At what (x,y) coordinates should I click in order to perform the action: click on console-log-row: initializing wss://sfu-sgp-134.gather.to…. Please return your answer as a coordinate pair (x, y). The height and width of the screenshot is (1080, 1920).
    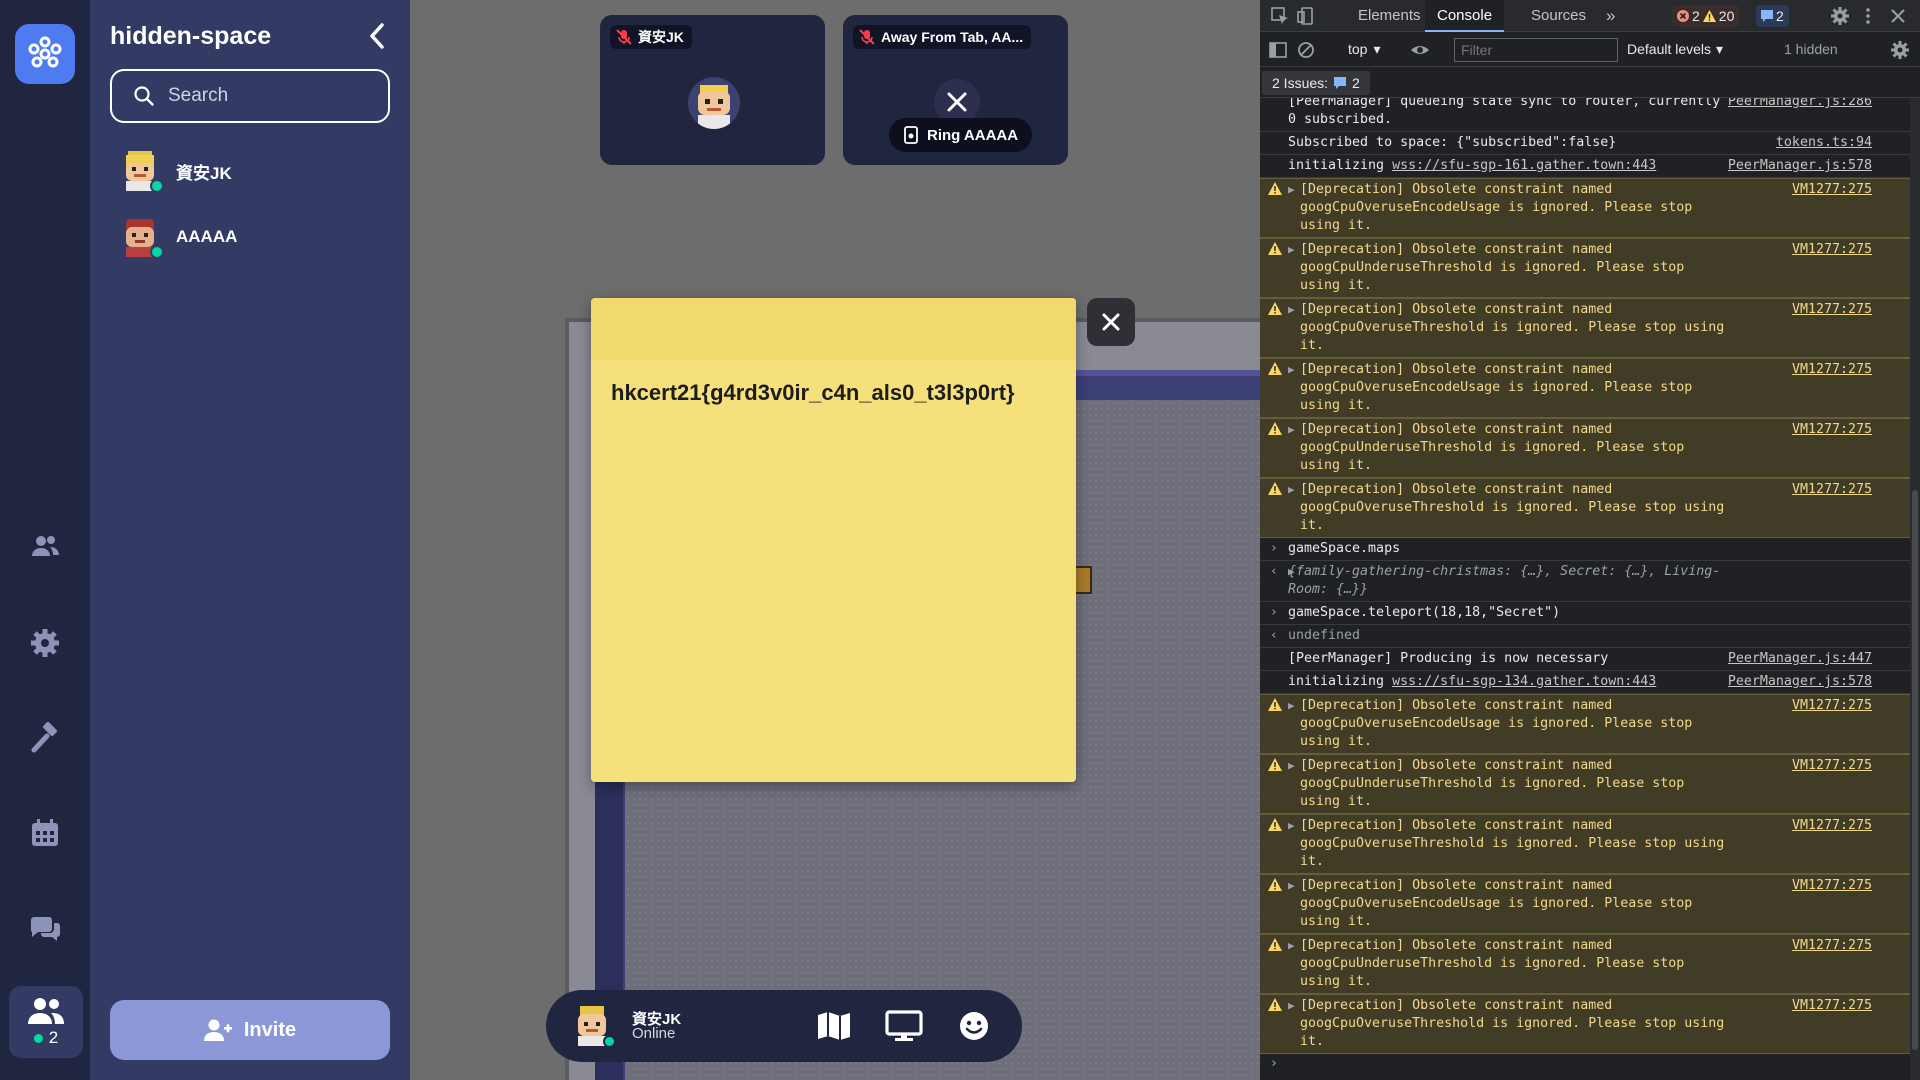
    Looking at the image, I should click on (1585, 682).